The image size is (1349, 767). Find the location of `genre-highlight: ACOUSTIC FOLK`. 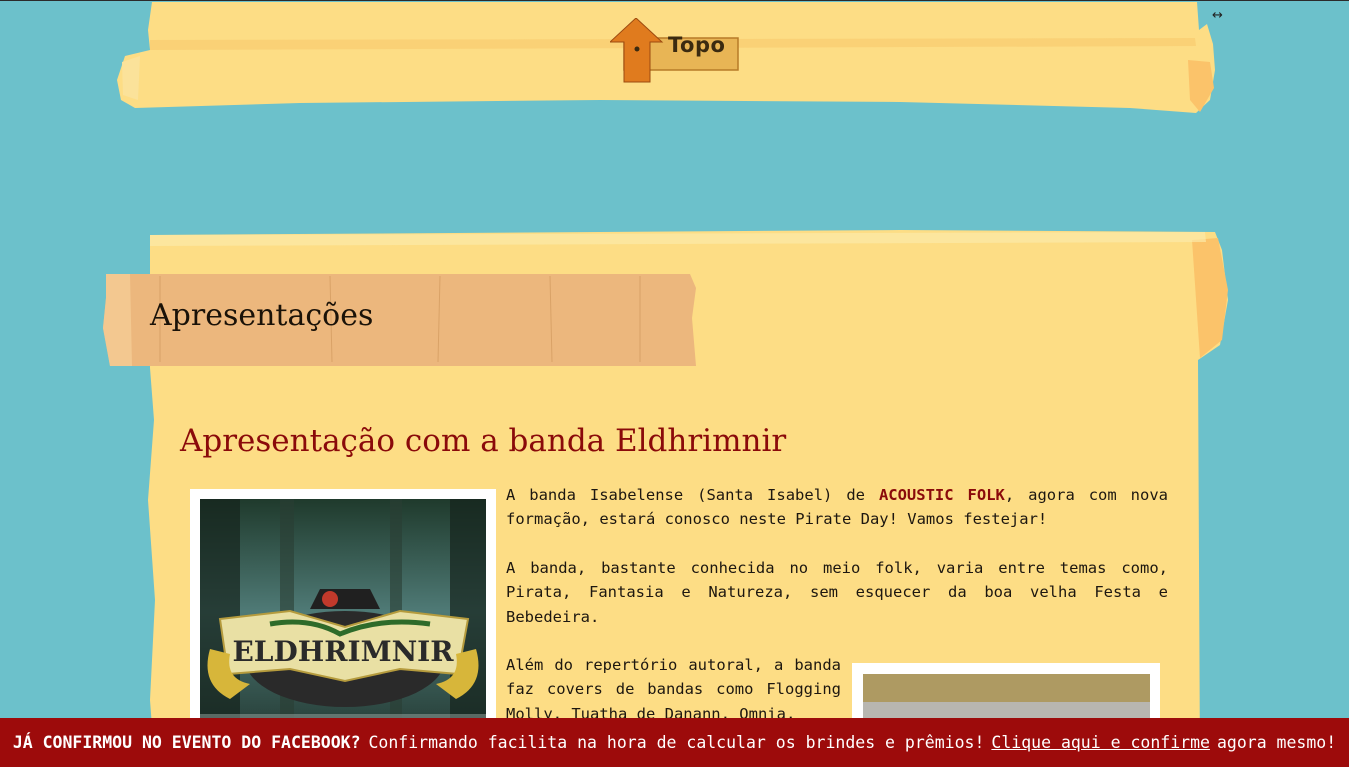

genre-highlight: ACOUSTIC FOLK is located at coordinates (941, 495).